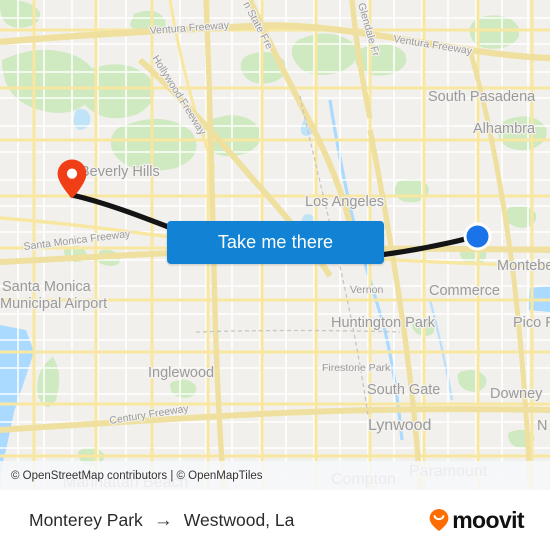 This screenshot has width=550, height=550. What do you see at coordinates (531, 323) in the screenshot?
I see `map-label-pico-rivera: Pico R` at bounding box center [531, 323].